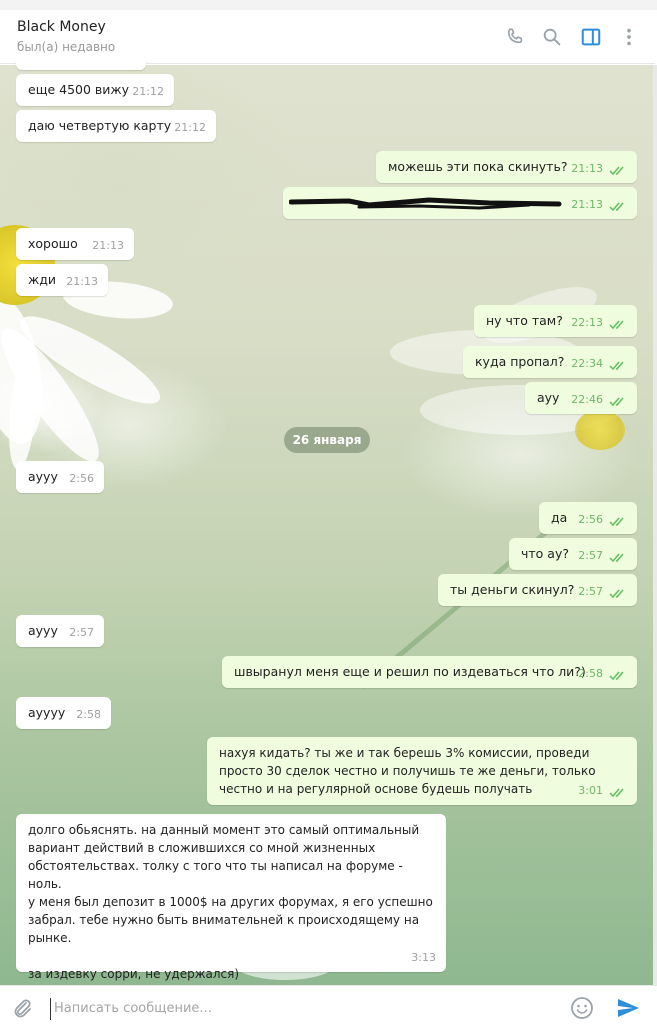 Image resolution: width=657 pixels, height=1032 pixels. What do you see at coordinates (62, 280) in the screenshot?
I see `message-incoming: жди 21:13` at bounding box center [62, 280].